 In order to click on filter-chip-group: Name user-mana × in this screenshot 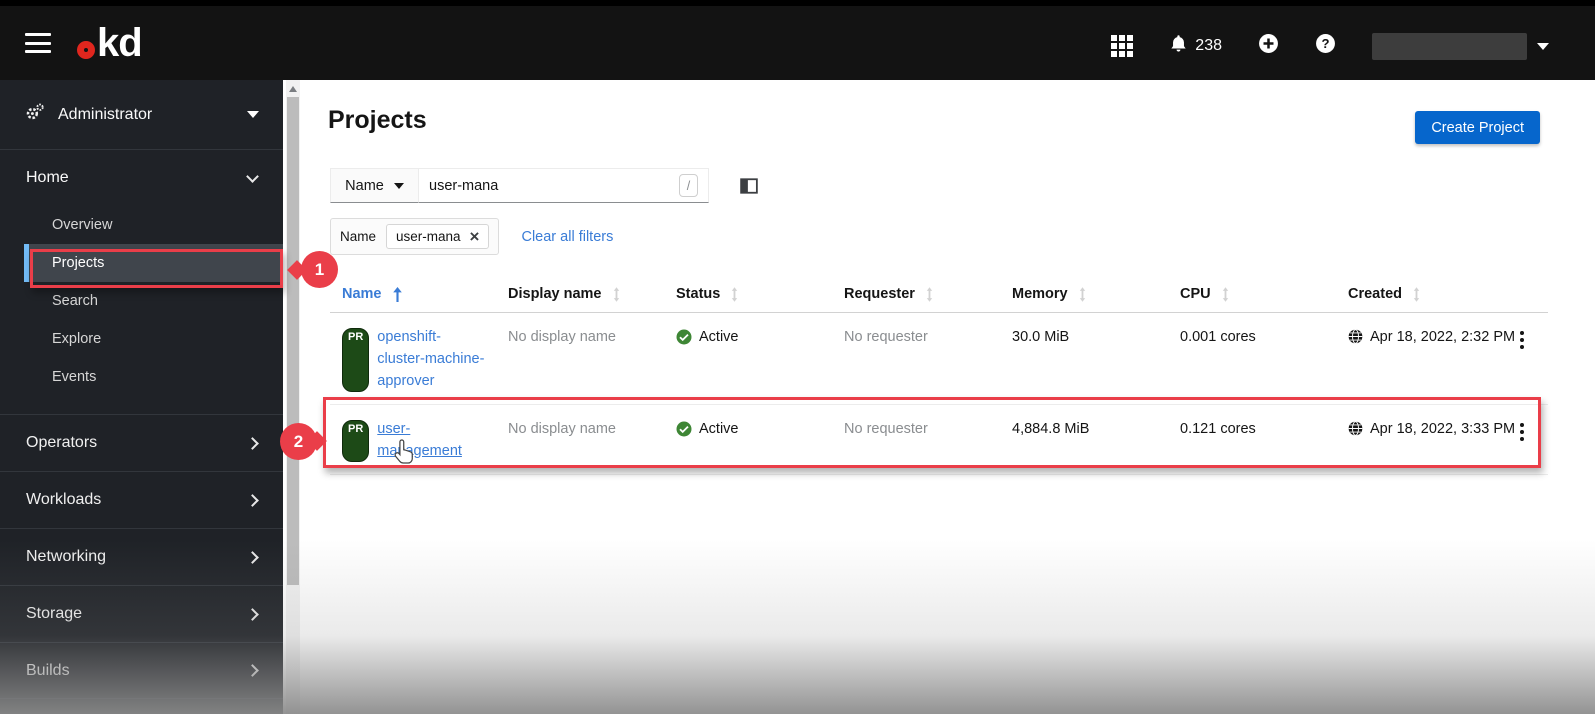, I will do `click(415, 236)`.